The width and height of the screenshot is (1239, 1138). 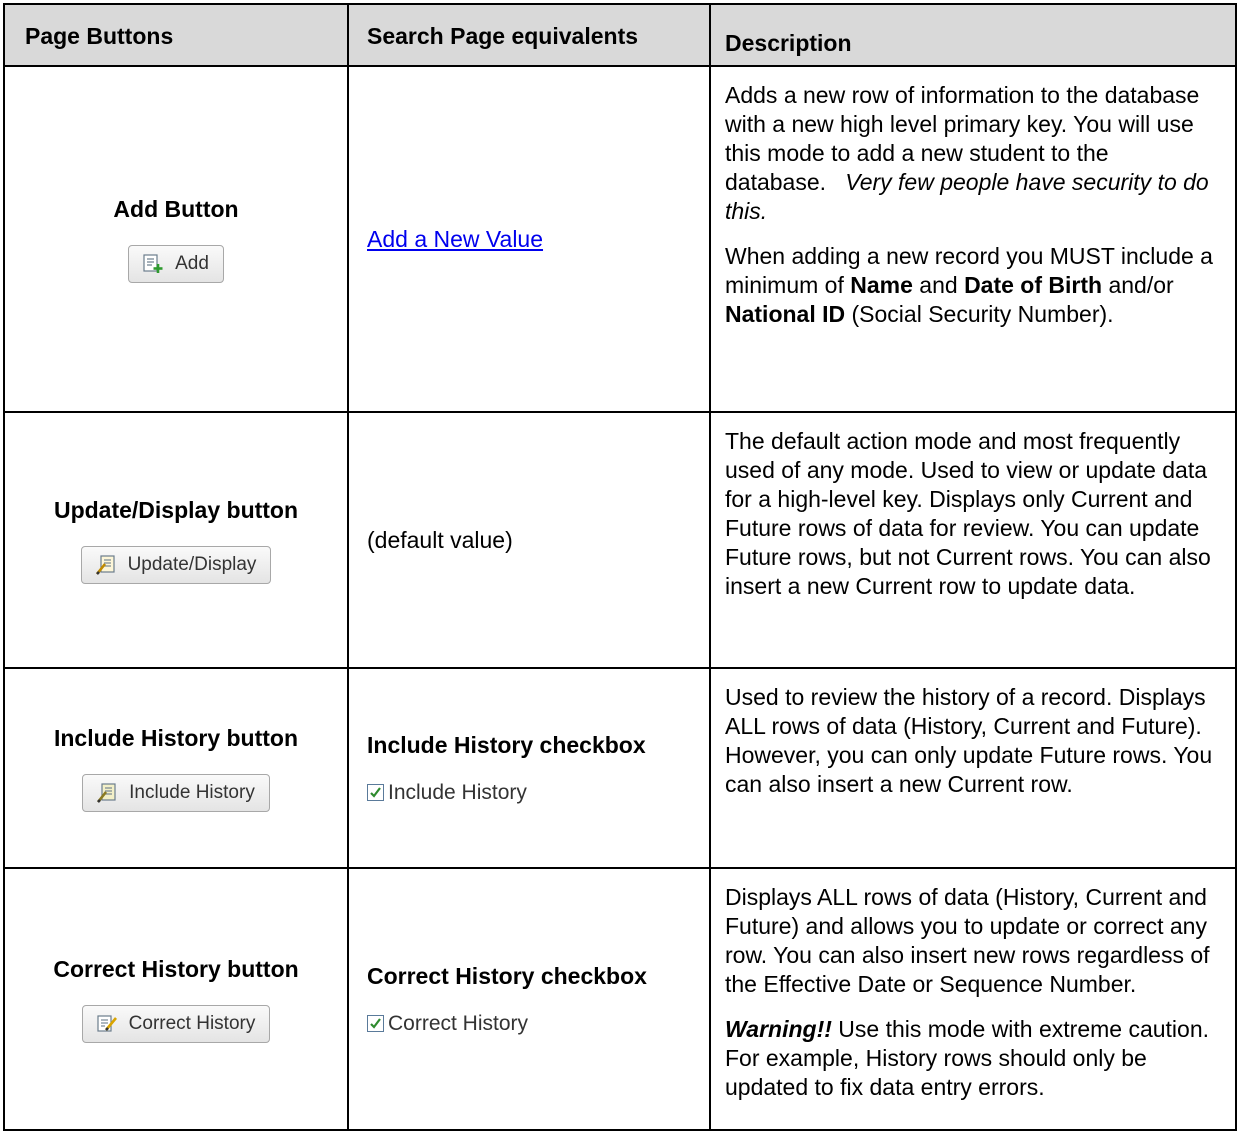 I want to click on cell-include-history-search: Include History checkbox Include History, so click(x=529, y=768).